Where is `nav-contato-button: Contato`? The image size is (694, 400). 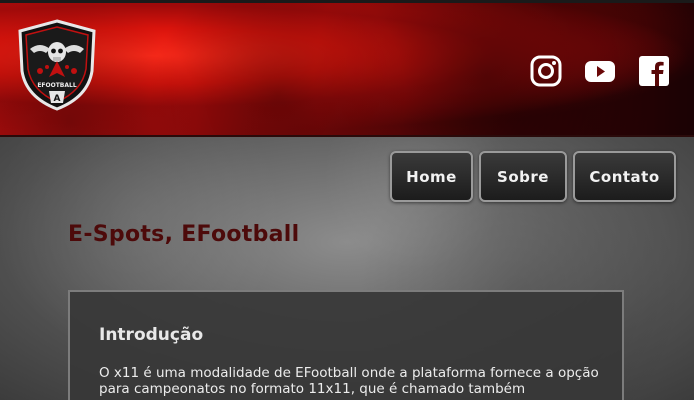
nav-contato-button: Contato is located at coordinates (624, 176).